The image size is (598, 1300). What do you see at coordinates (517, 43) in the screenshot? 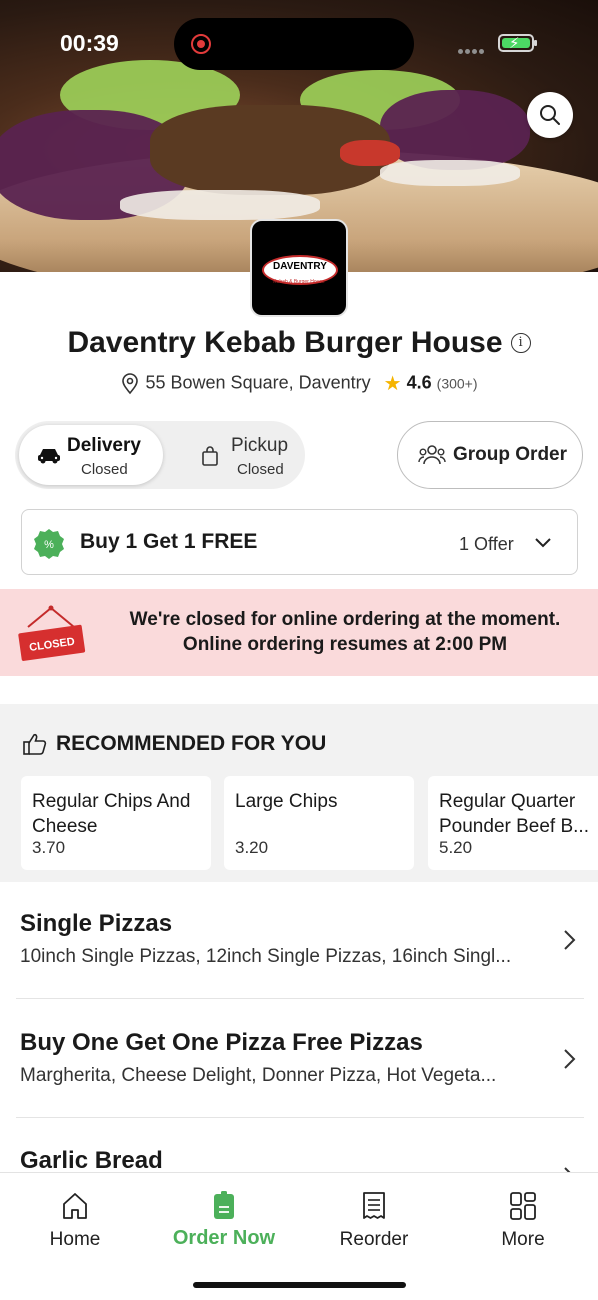
I see `battery-icon: ⚡` at bounding box center [517, 43].